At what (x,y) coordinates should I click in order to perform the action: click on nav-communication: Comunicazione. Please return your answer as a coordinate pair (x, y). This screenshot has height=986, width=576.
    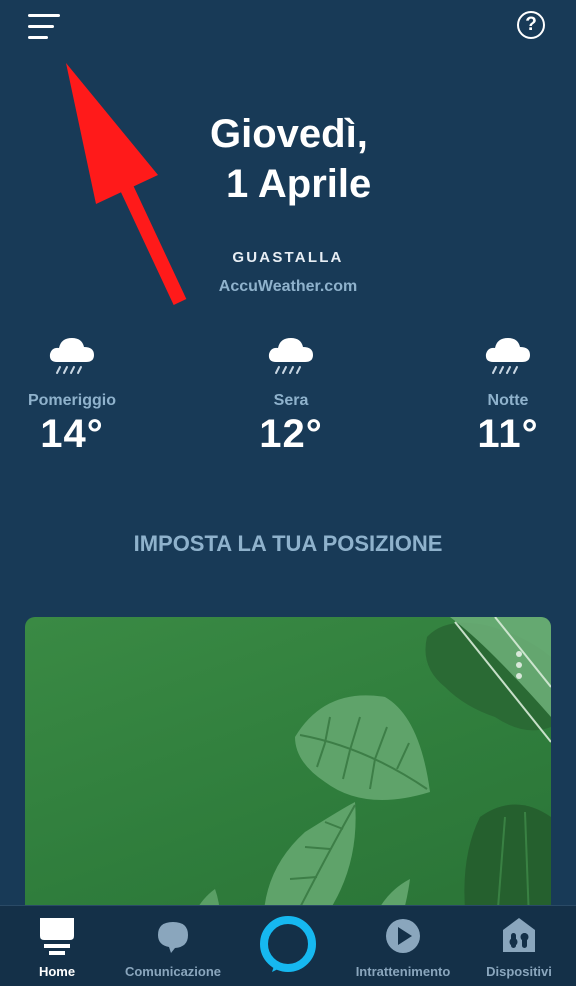
    Looking at the image, I should click on (173, 946).